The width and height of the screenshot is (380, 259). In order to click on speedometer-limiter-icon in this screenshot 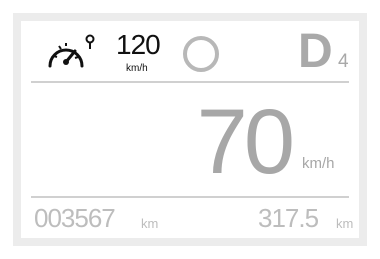, I will do `click(71, 51)`.